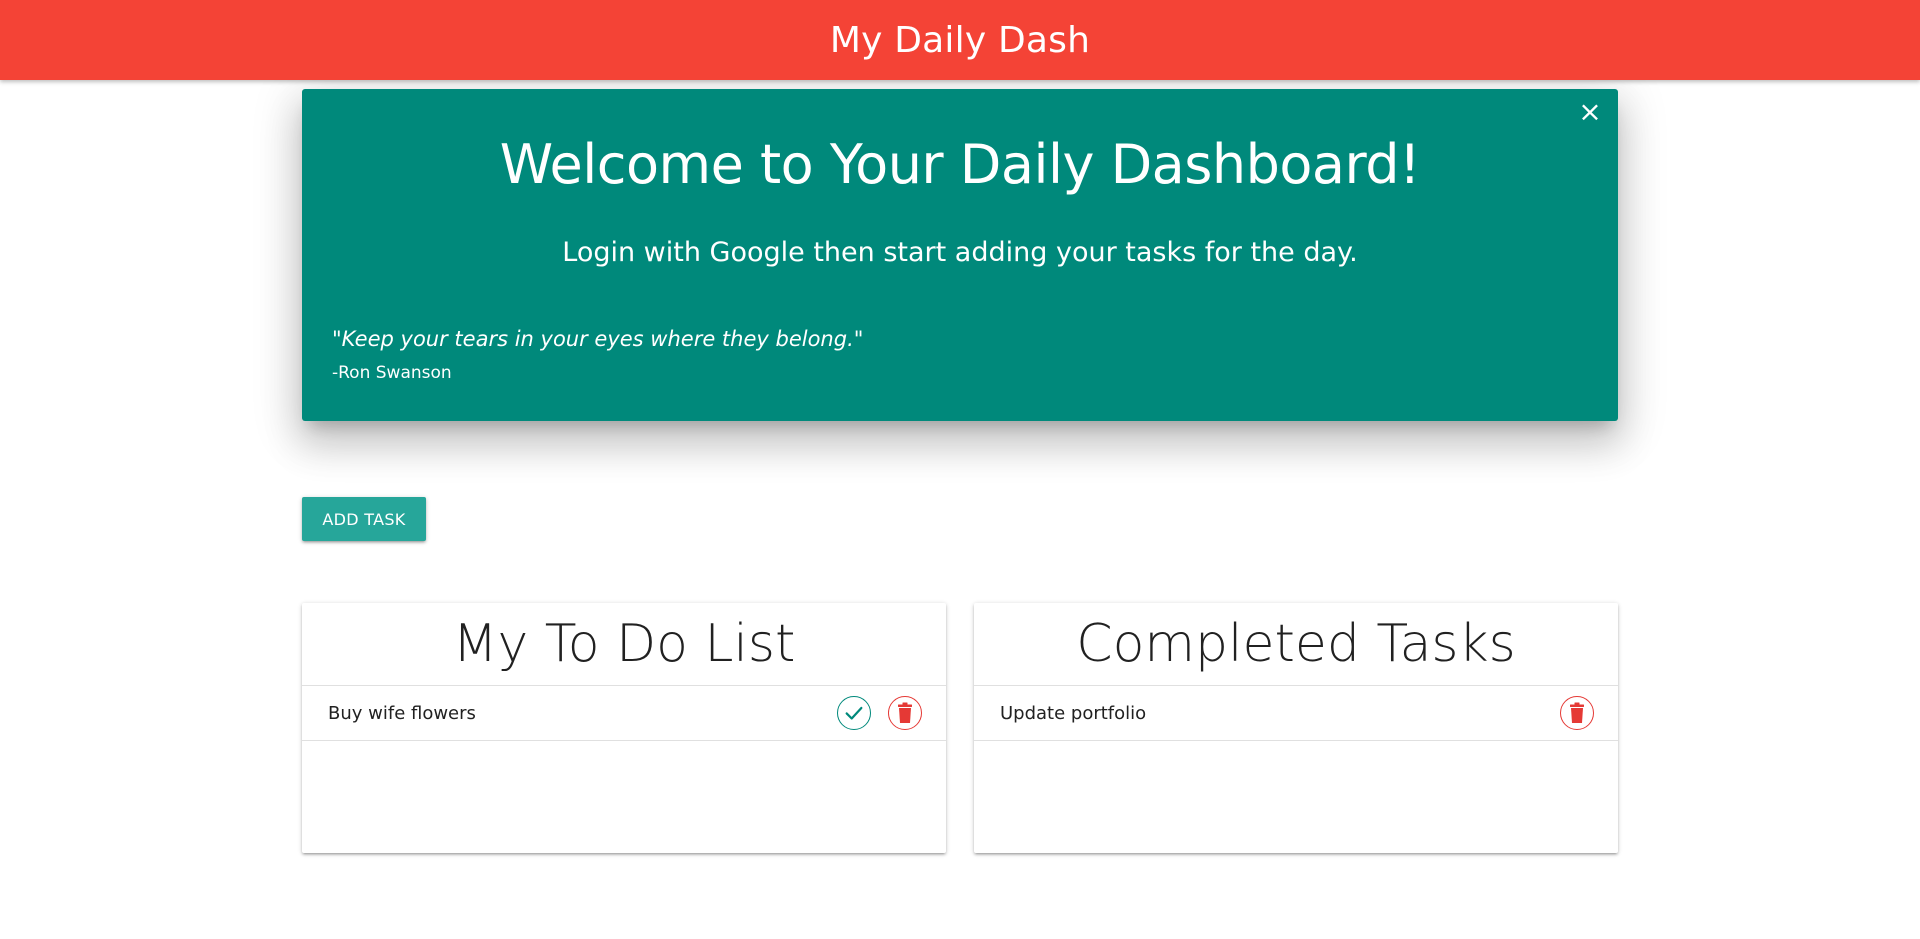 The width and height of the screenshot is (1920, 939). I want to click on close-icon: ×, so click(1590, 112).